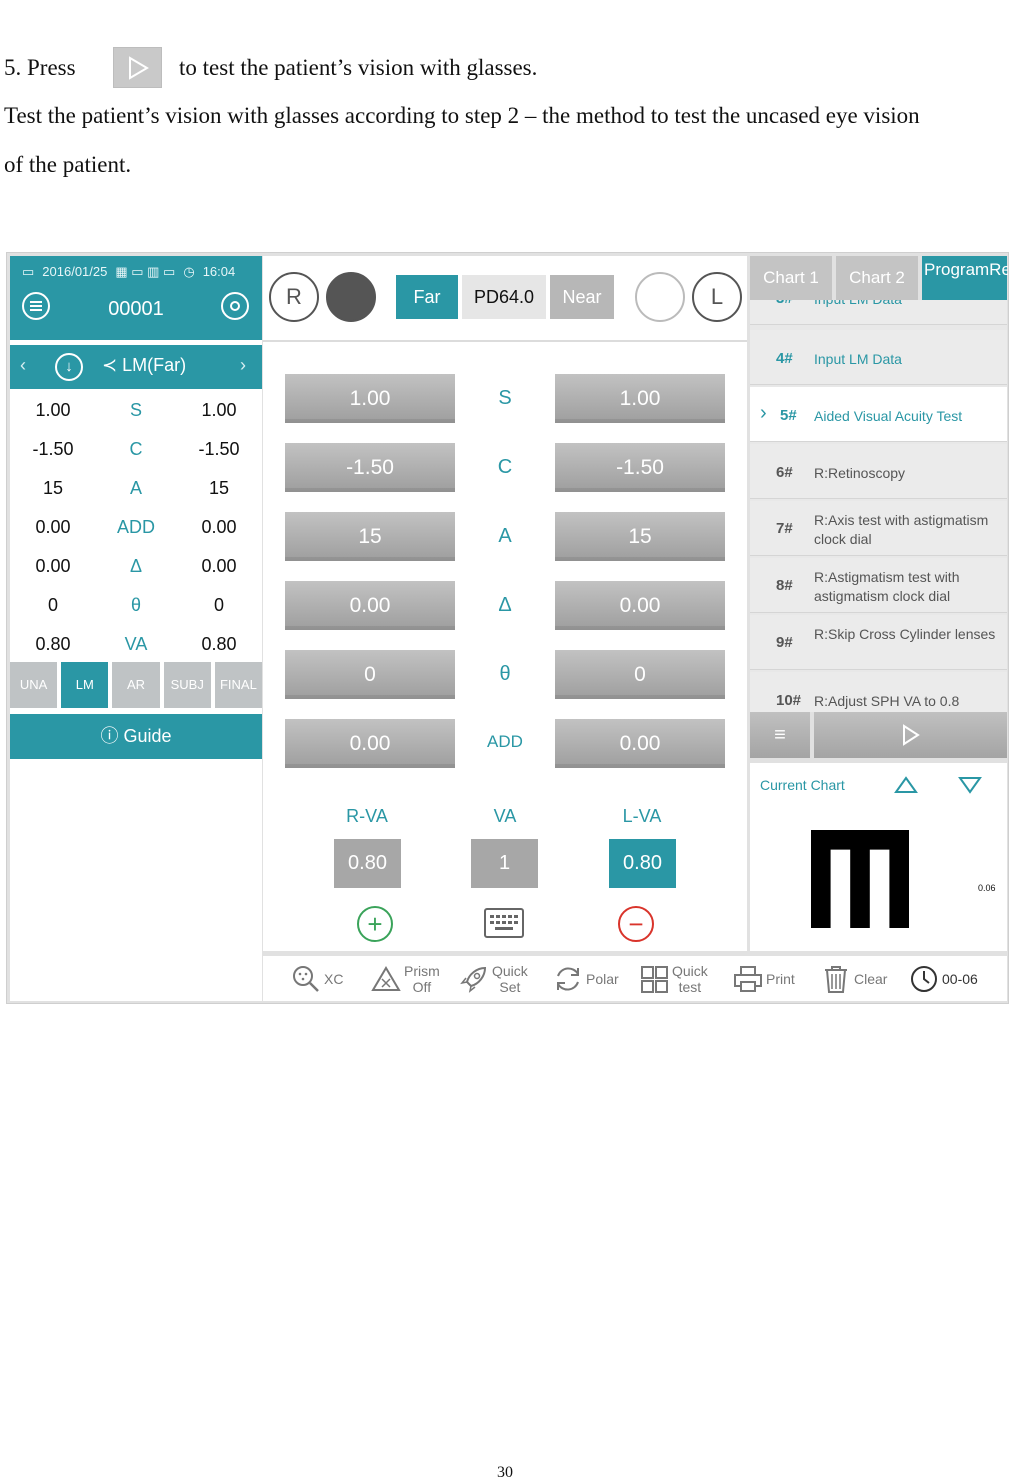 The width and height of the screenshot is (1010, 1482). What do you see at coordinates (505, 674) in the screenshot?
I see `value-label: θ` at bounding box center [505, 674].